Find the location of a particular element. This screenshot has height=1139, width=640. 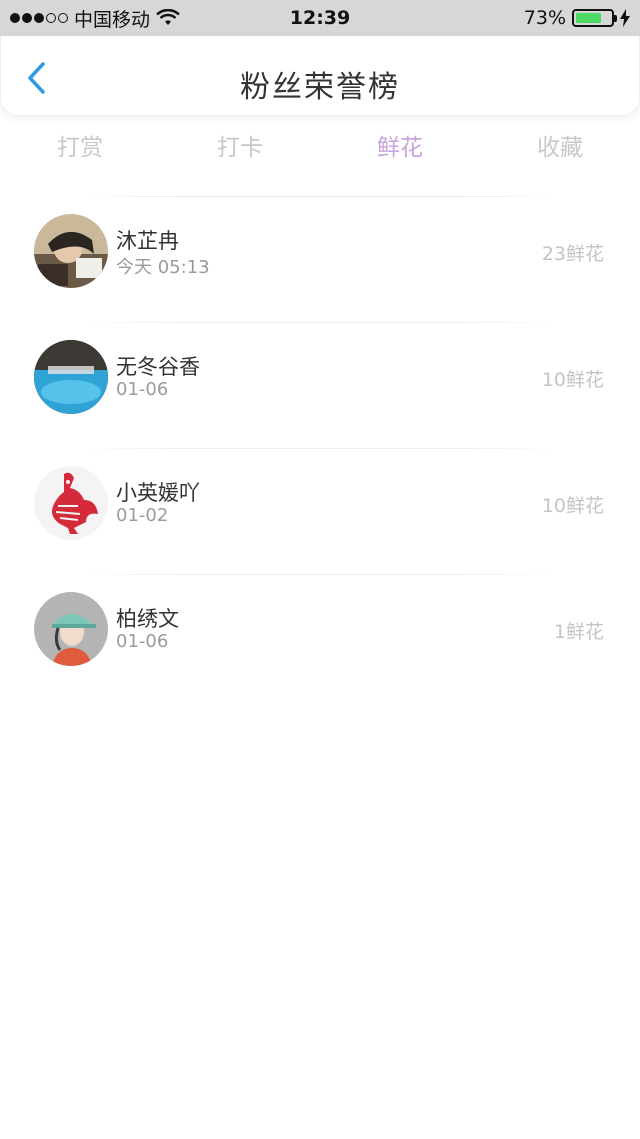

status-left: 中国移动 is located at coordinates (95, 18).